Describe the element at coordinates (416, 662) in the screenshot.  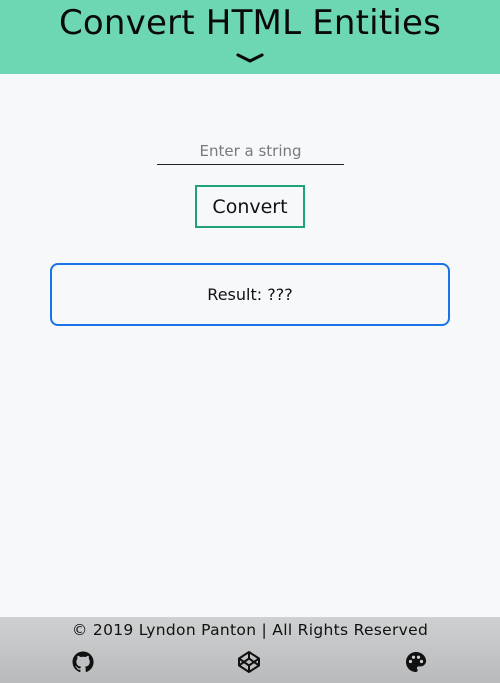
I see `palette-icon` at that location.